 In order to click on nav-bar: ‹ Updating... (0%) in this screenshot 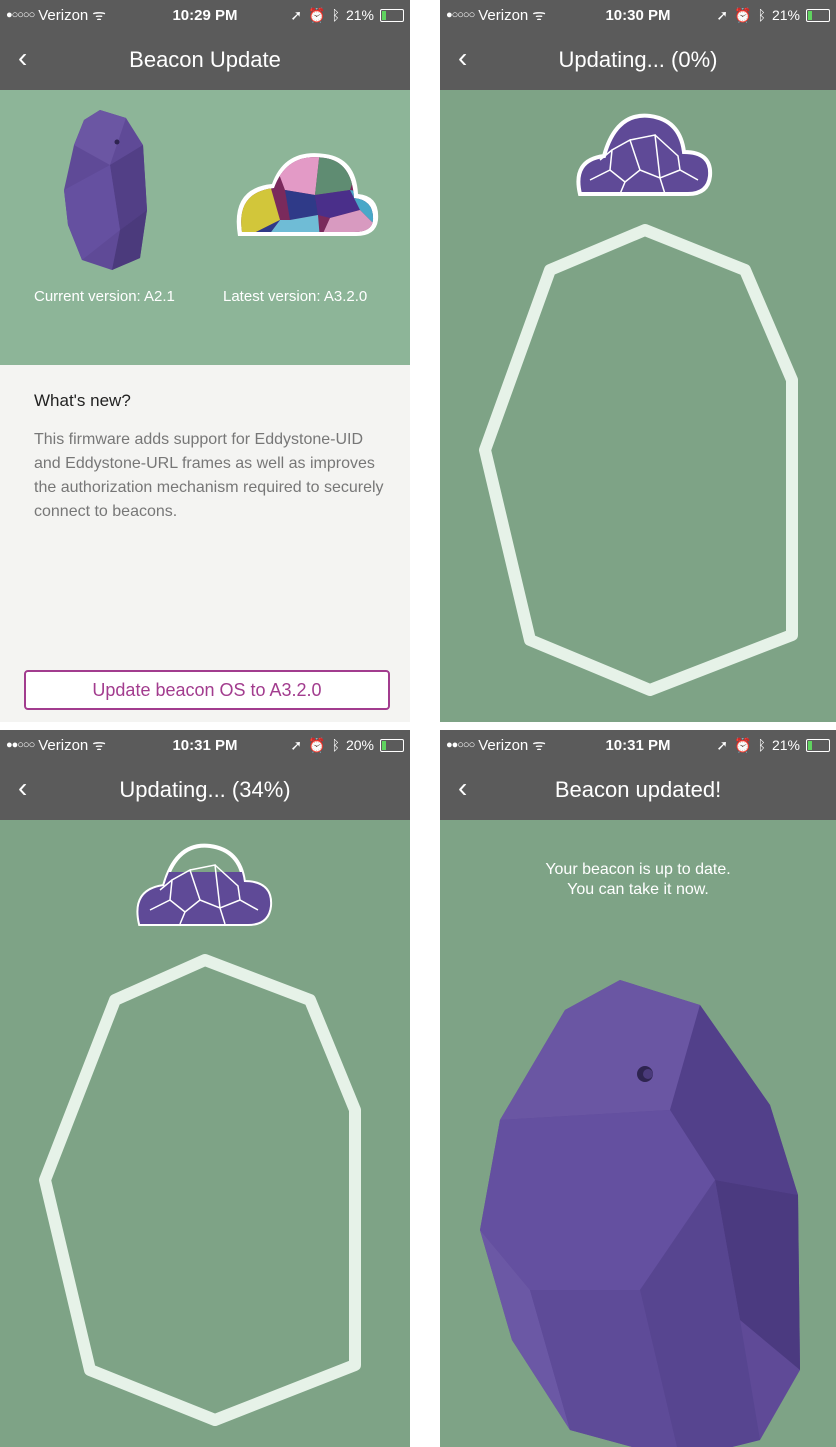, I will do `click(638, 60)`.